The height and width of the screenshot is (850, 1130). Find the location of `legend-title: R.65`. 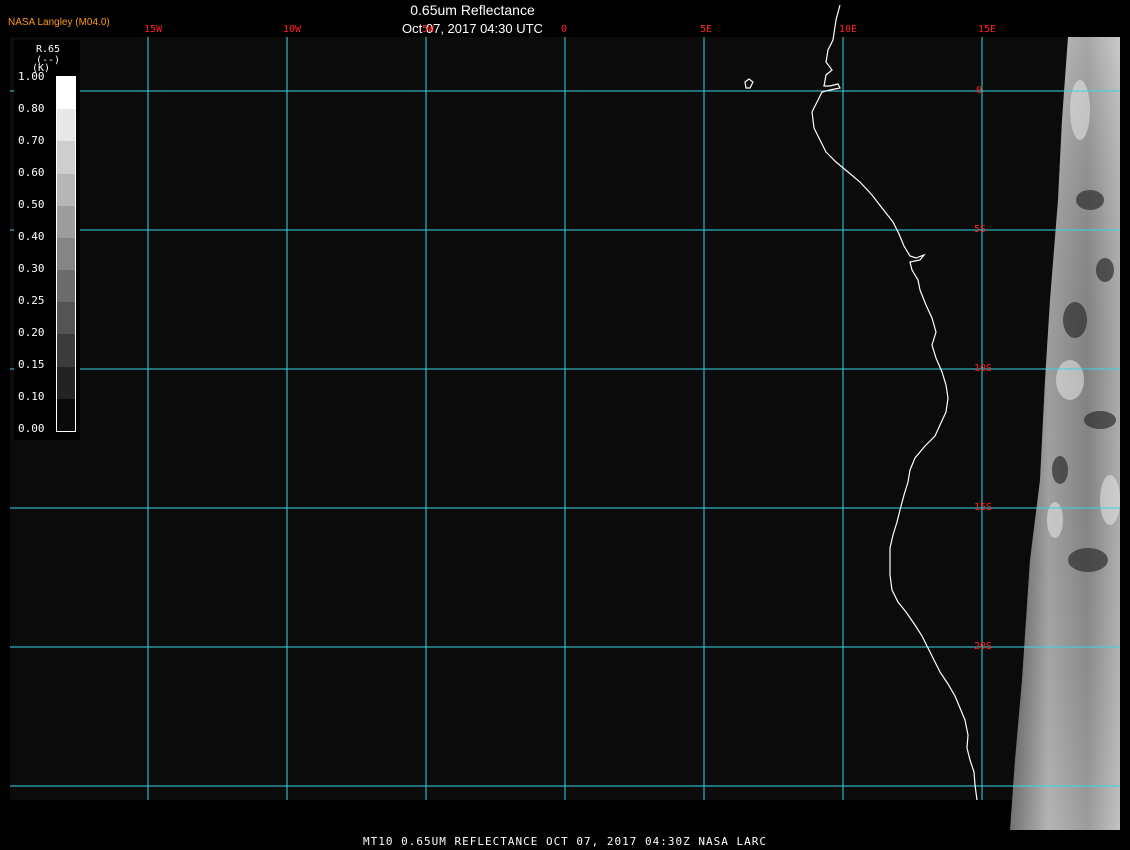

legend-title: R.65 is located at coordinates (48, 49).